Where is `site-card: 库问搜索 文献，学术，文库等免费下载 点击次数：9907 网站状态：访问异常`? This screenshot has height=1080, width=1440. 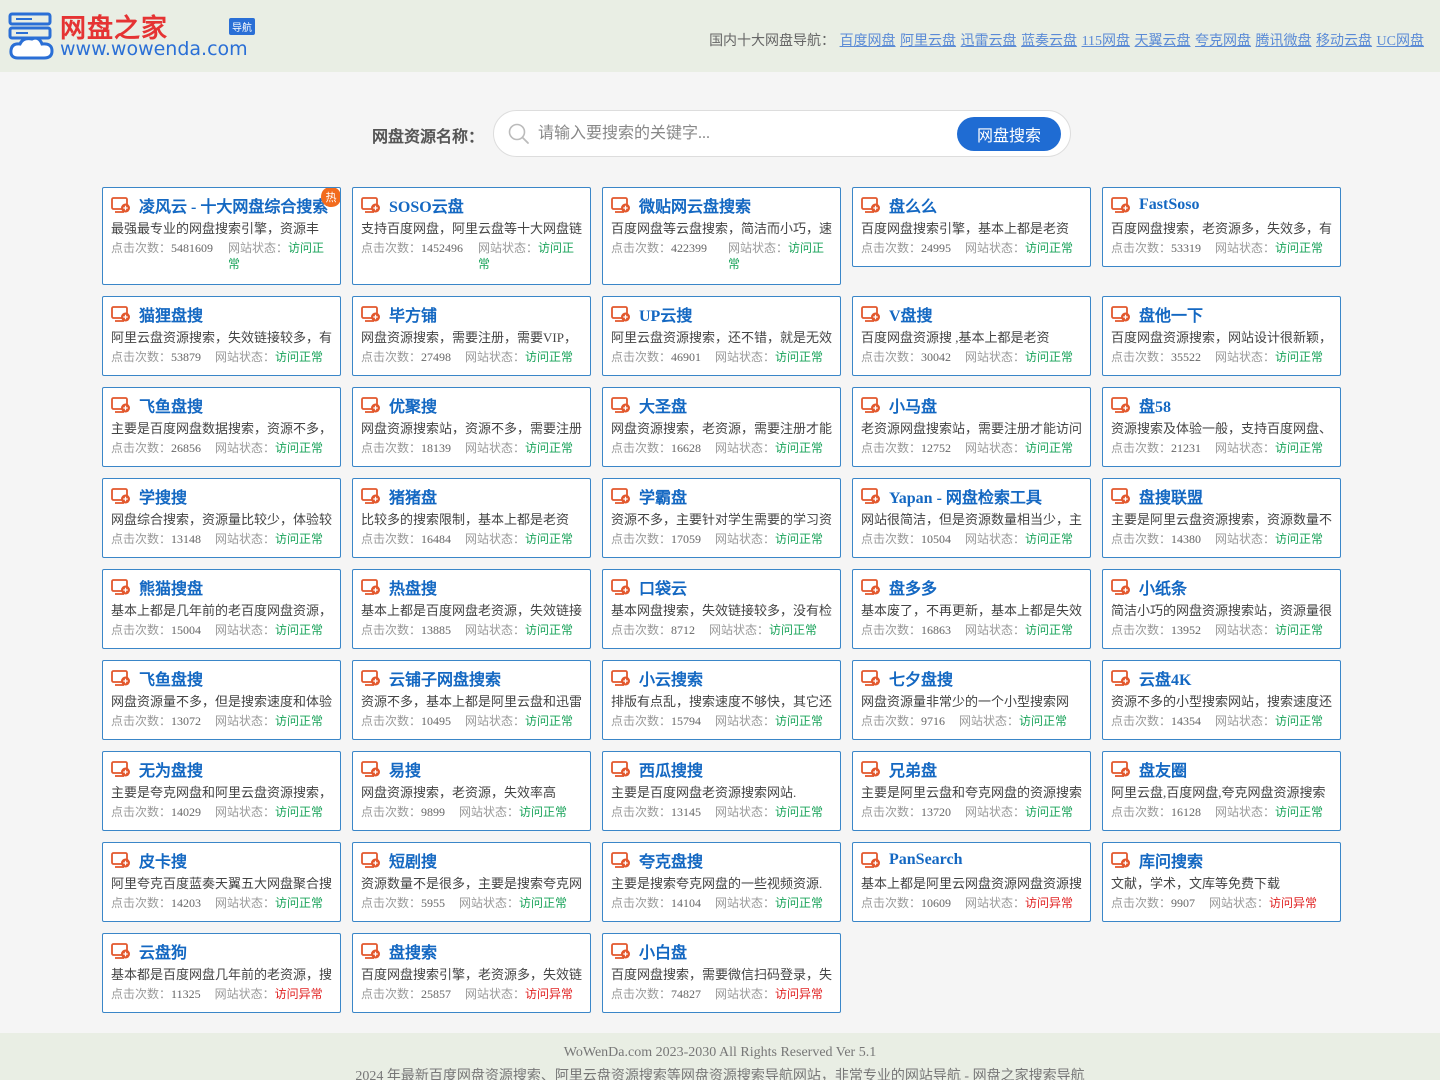 site-card: 库问搜索 文献，学术，文库等免费下载 点击次数：9907 网站状态：访问异常 is located at coordinates (1221, 882).